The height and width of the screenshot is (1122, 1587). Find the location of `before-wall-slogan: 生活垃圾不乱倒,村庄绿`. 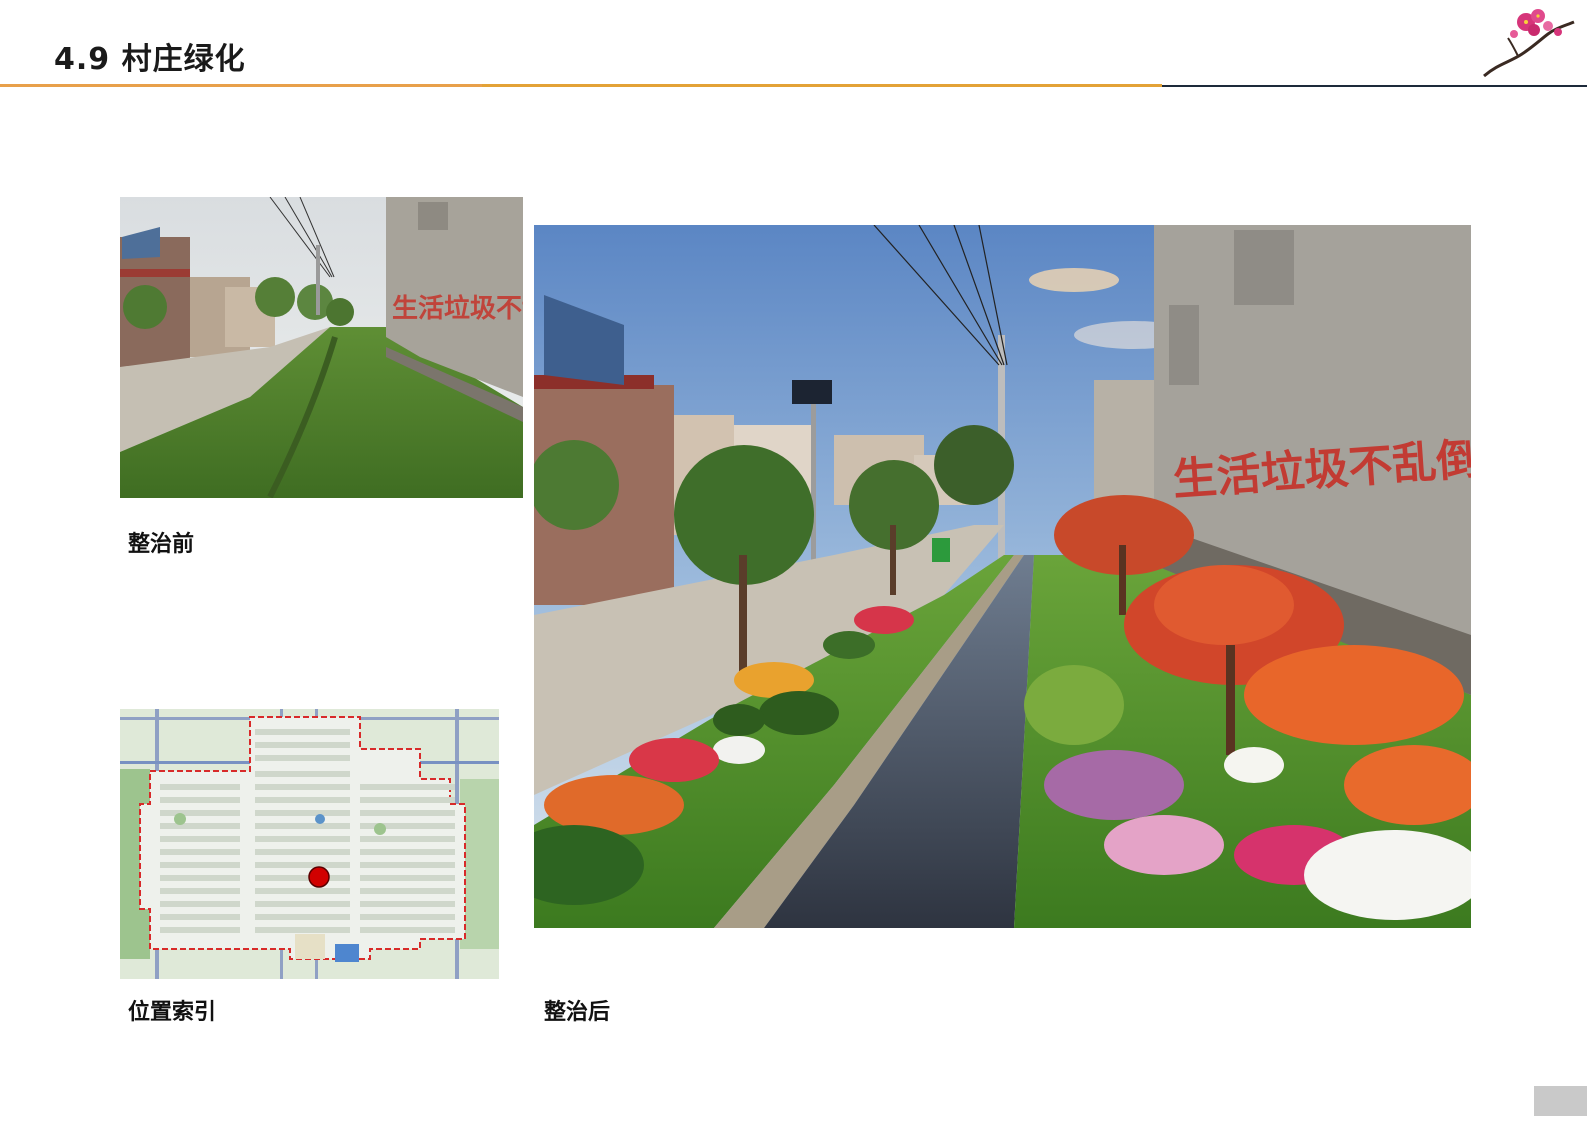

before-wall-slogan: 生活垃圾不乱倒,村庄绿 is located at coordinates (457, 308).